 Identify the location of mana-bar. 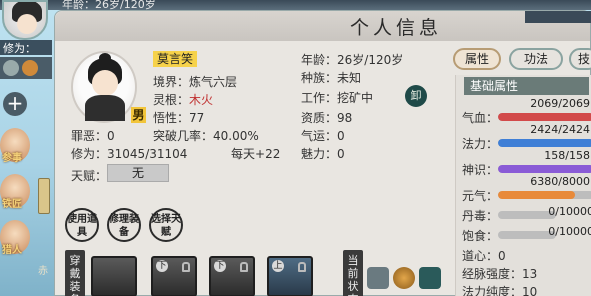
(544, 143).